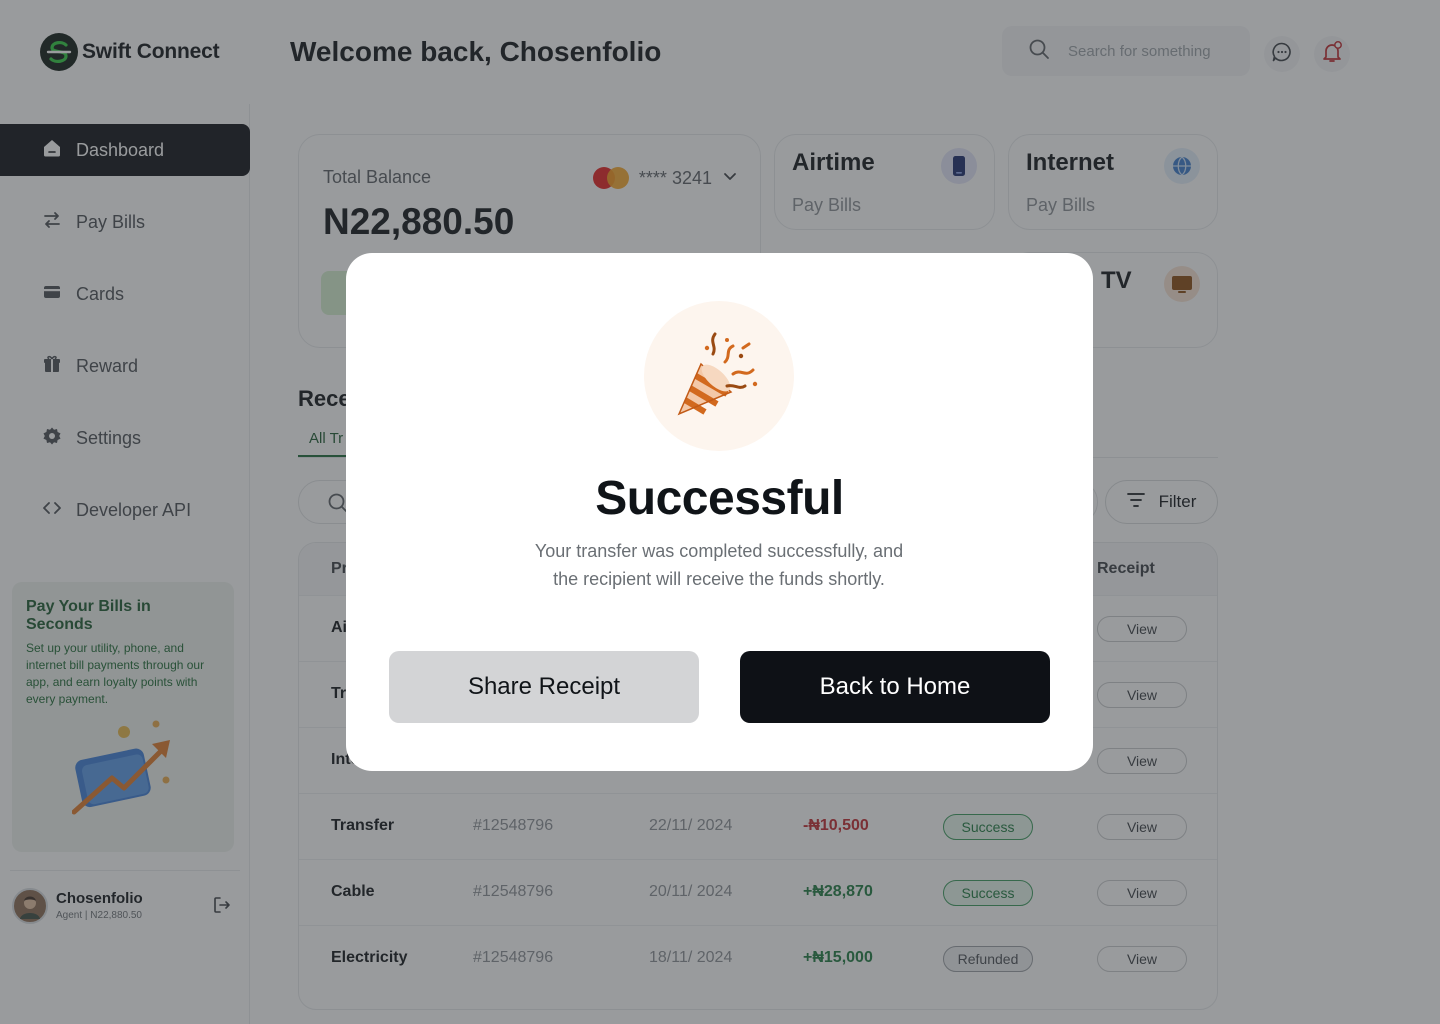 The height and width of the screenshot is (1024, 1440). What do you see at coordinates (719, 498) in the screenshot?
I see `modal-title: Successful` at bounding box center [719, 498].